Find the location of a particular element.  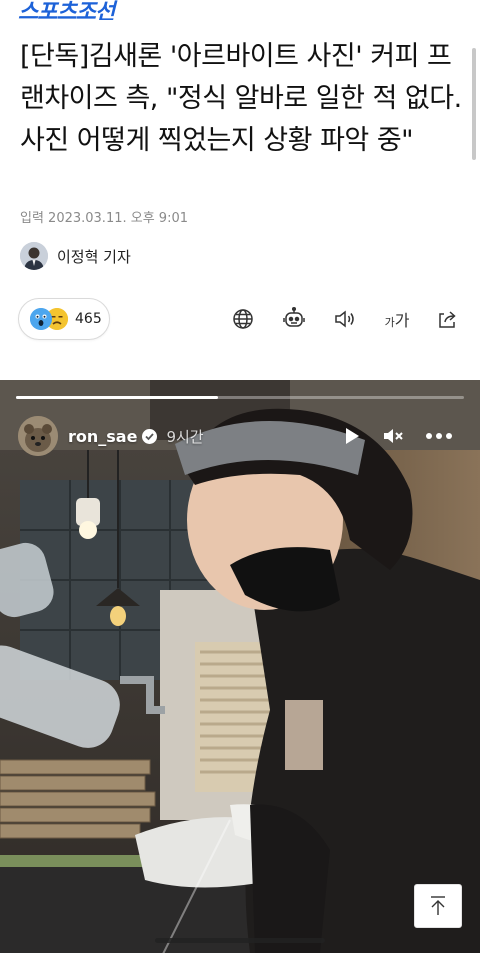

home-indicator is located at coordinates (240, 940).